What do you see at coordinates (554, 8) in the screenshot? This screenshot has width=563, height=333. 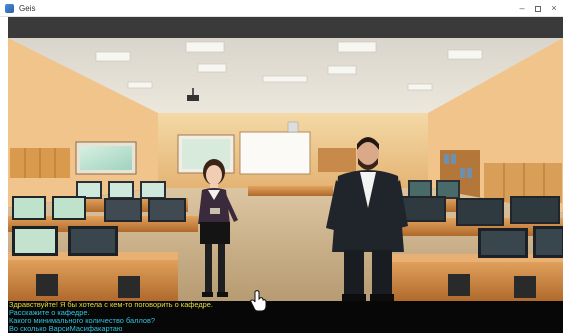 I see `close-icon: ×` at bounding box center [554, 8].